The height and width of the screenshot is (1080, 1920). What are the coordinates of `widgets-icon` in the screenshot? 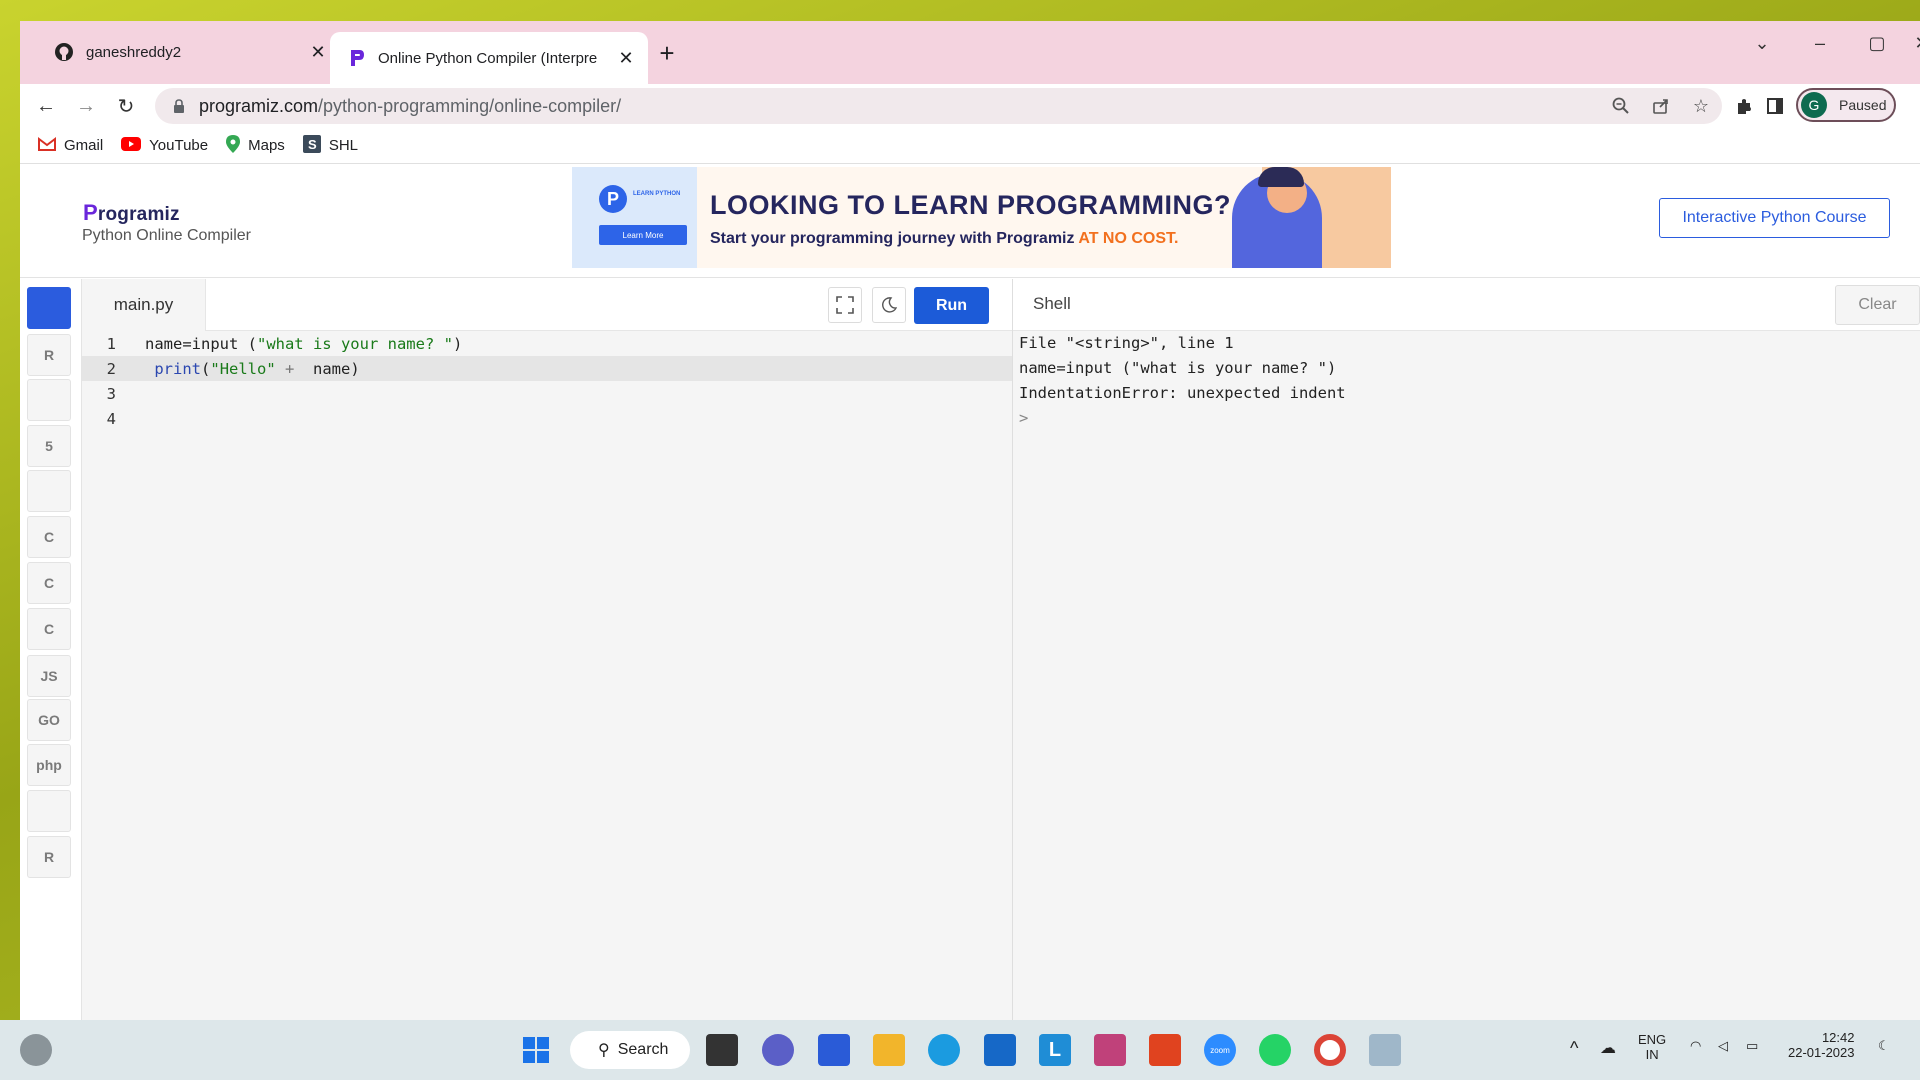 It's located at (36, 1050).